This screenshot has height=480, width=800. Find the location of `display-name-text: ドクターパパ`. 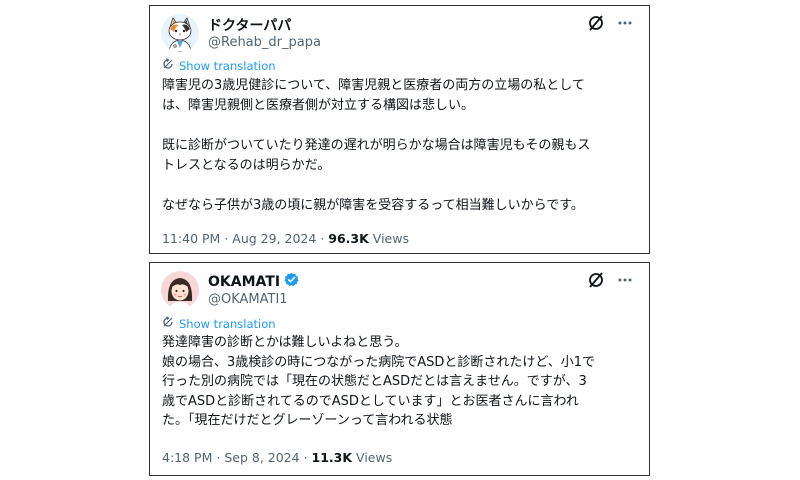

display-name-text: ドクターパパ is located at coordinates (249, 25).